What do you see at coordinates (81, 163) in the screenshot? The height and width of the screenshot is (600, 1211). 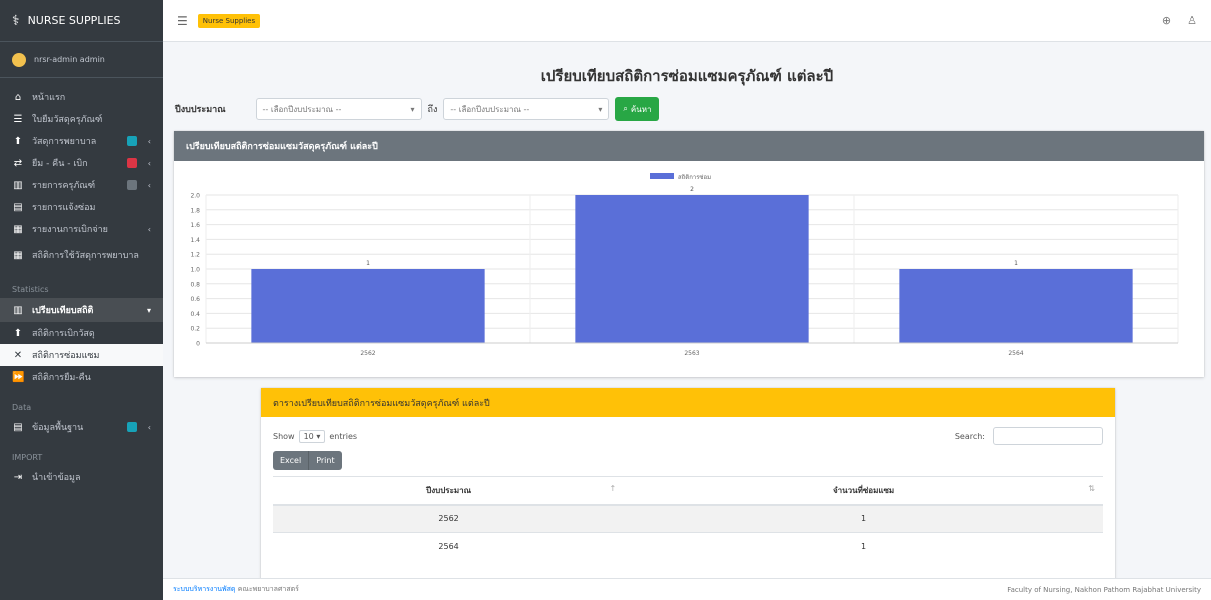 I see `sidebar-item-borrow-return: ⇄ ยืม - คืน - เบิก ‹` at bounding box center [81, 163].